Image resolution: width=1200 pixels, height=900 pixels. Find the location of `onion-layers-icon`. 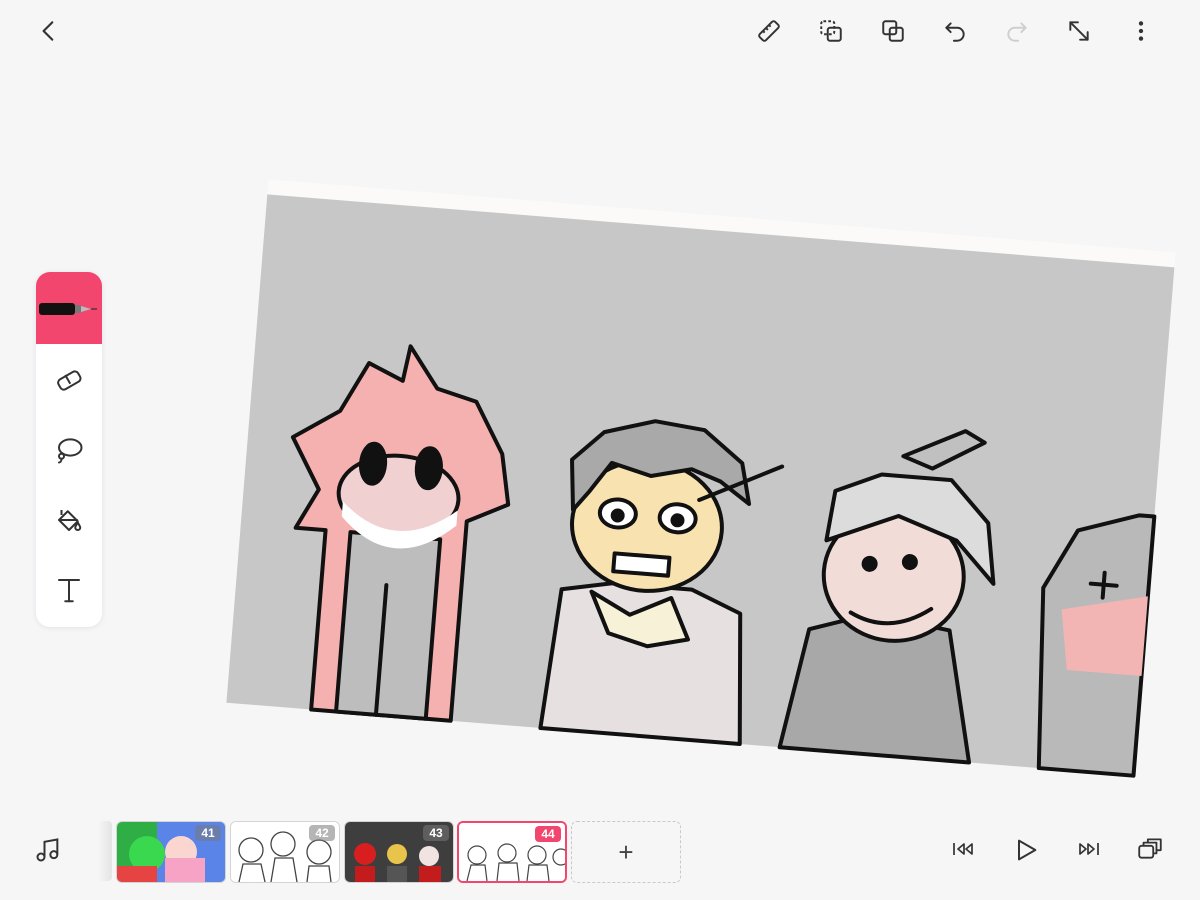

onion-layers-icon is located at coordinates (1150, 848).